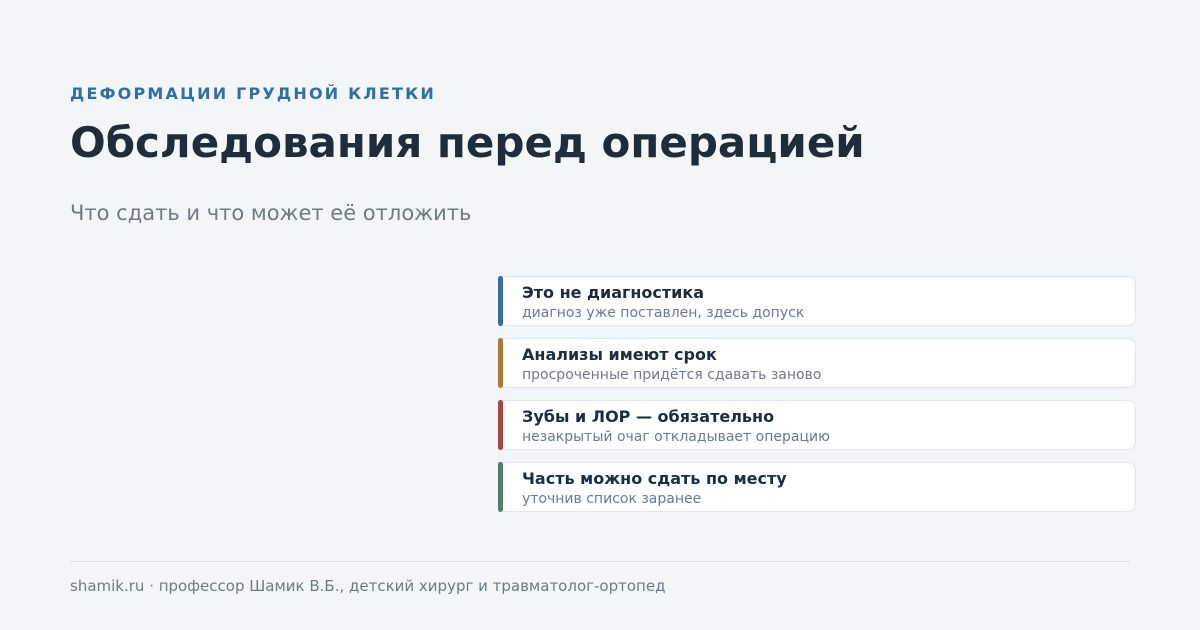 This screenshot has height=630, width=1200. I want to click on footer-divider, so click(600, 561).